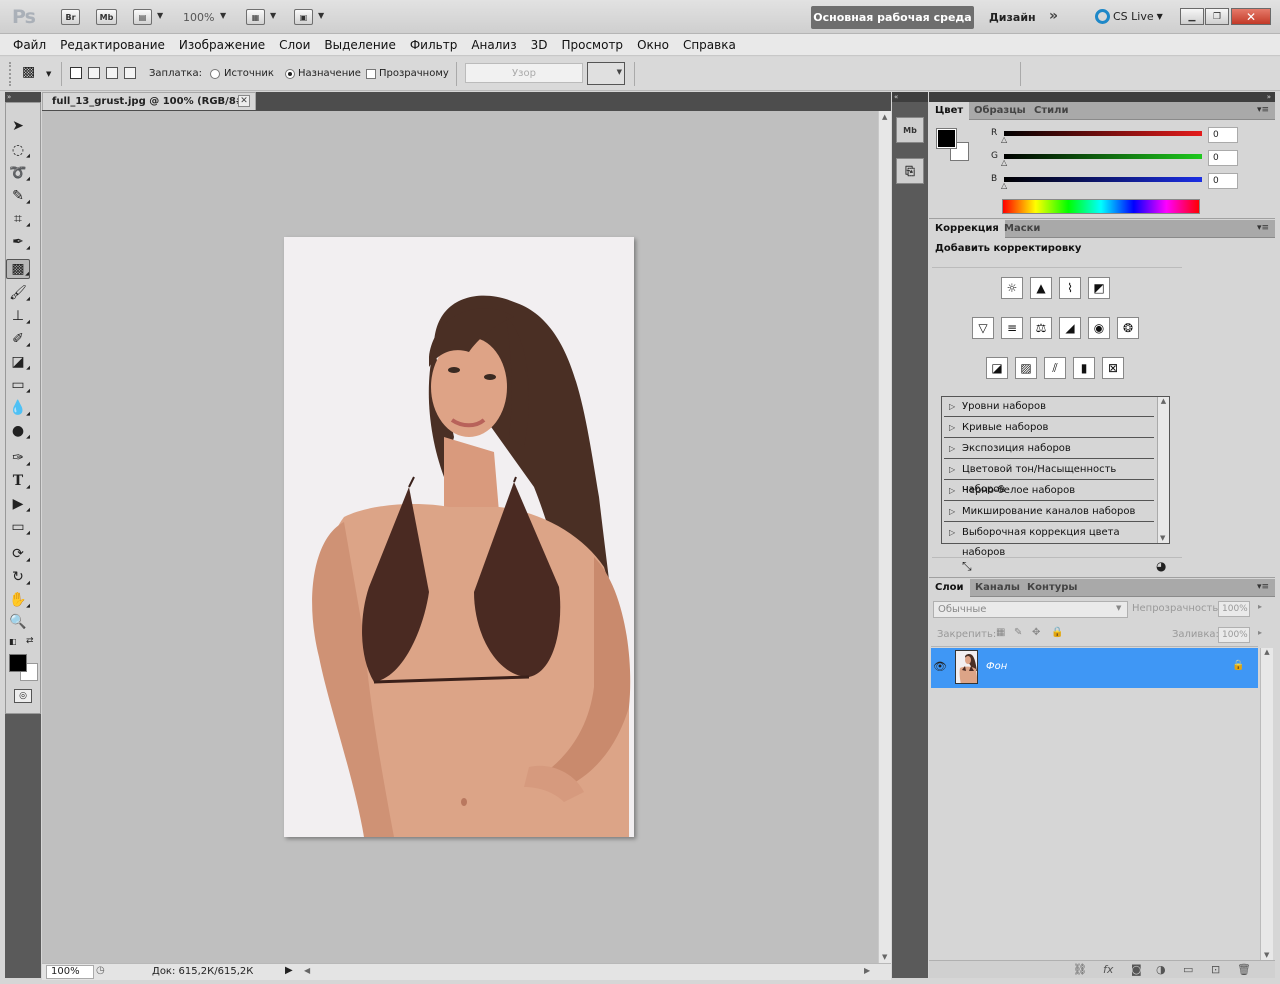 Image resolution: width=1280 pixels, height=984 pixels. I want to click on tab-masks: Маски, so click(1022, 229).